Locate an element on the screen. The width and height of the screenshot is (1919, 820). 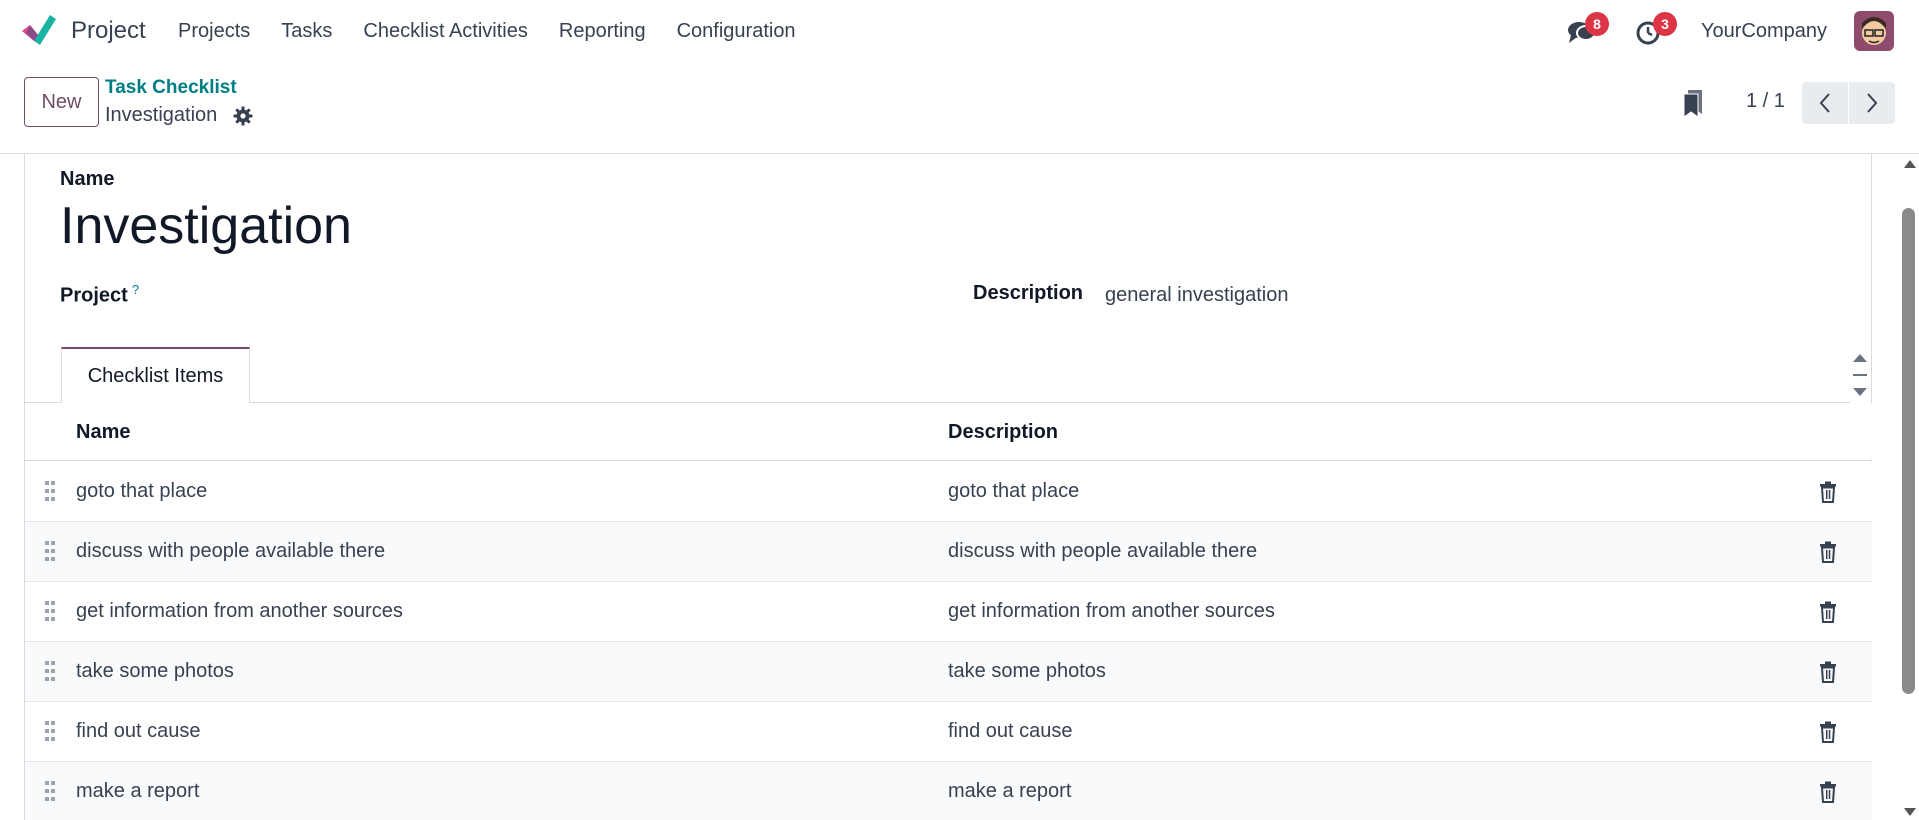
breadcrumb-parent: Task Checklist is located at coordinates (171, 88).